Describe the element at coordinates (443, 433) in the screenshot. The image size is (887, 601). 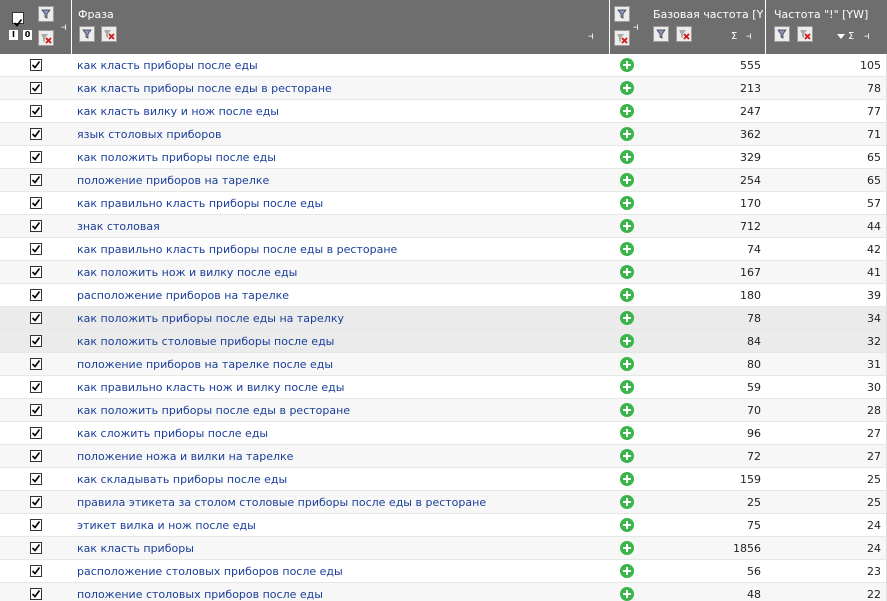
I see `table-row: как сложить приборы после еды 96 27` at that location.